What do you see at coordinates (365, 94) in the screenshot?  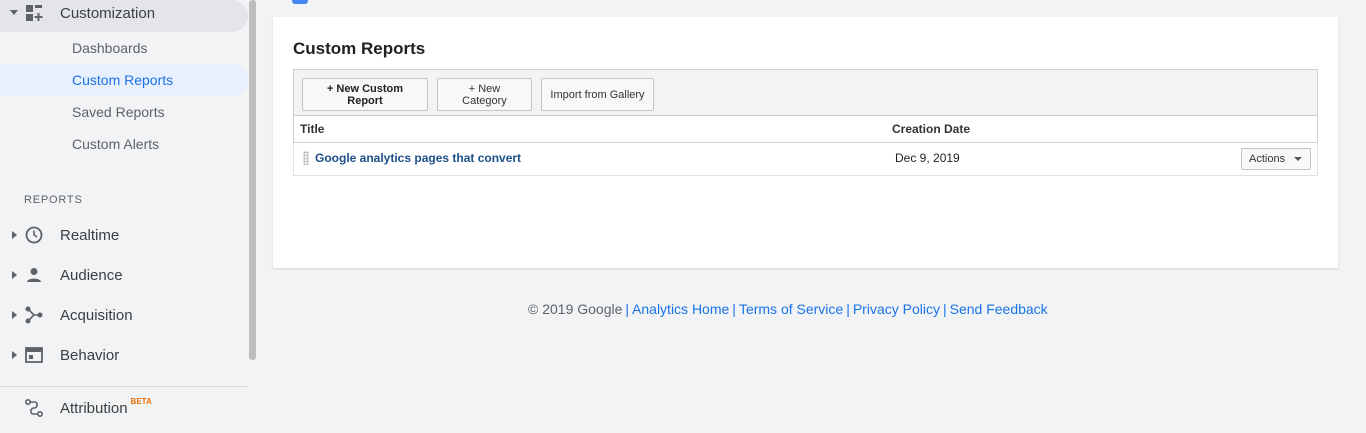 I see `new-custom-report-button: + New Custom Report` at bounding box center [365, 94].